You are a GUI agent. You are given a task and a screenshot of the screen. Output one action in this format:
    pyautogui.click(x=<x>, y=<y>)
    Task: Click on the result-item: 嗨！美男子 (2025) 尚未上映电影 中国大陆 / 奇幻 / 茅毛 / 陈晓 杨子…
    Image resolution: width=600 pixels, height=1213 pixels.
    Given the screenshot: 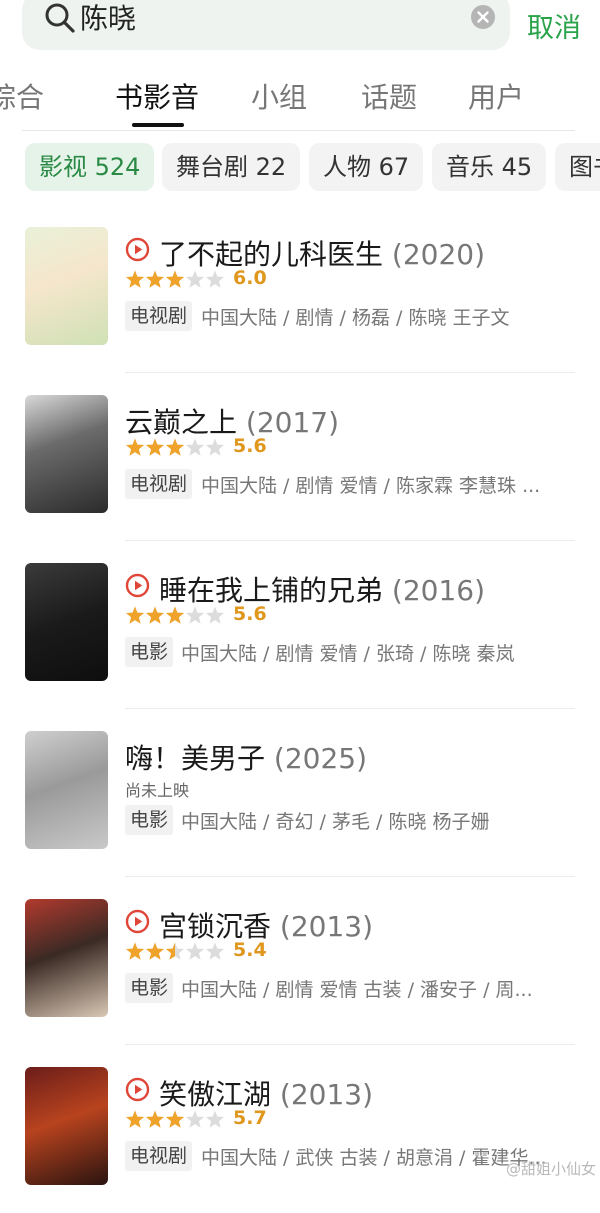 What is the action you would take?
    pyautogui.click(x=300, y=793)
    